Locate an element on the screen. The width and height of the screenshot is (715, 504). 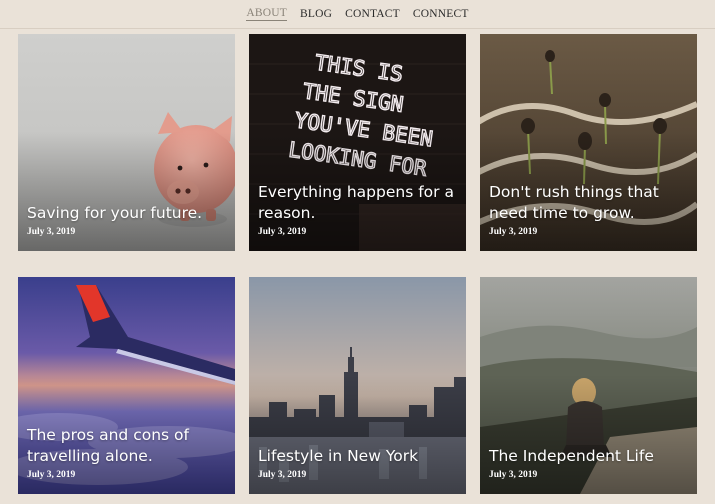
top-nav: ABOUT BLOG CONTACT CONNECT is located at coordinates (357, 14).